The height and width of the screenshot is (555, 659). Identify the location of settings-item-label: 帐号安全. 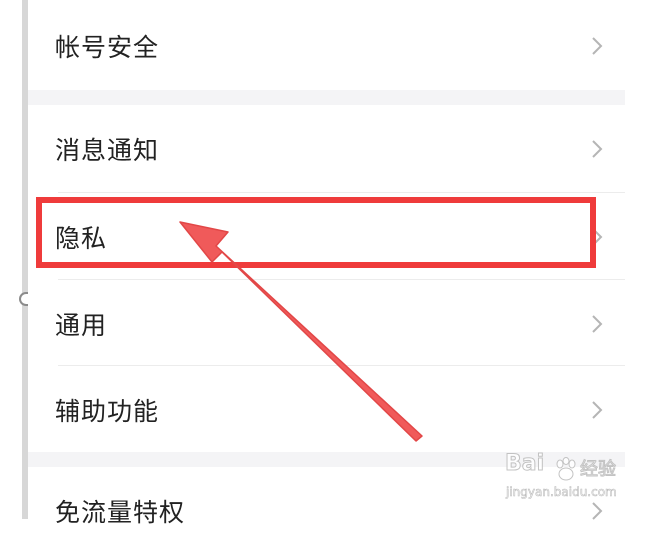
(107, 47).